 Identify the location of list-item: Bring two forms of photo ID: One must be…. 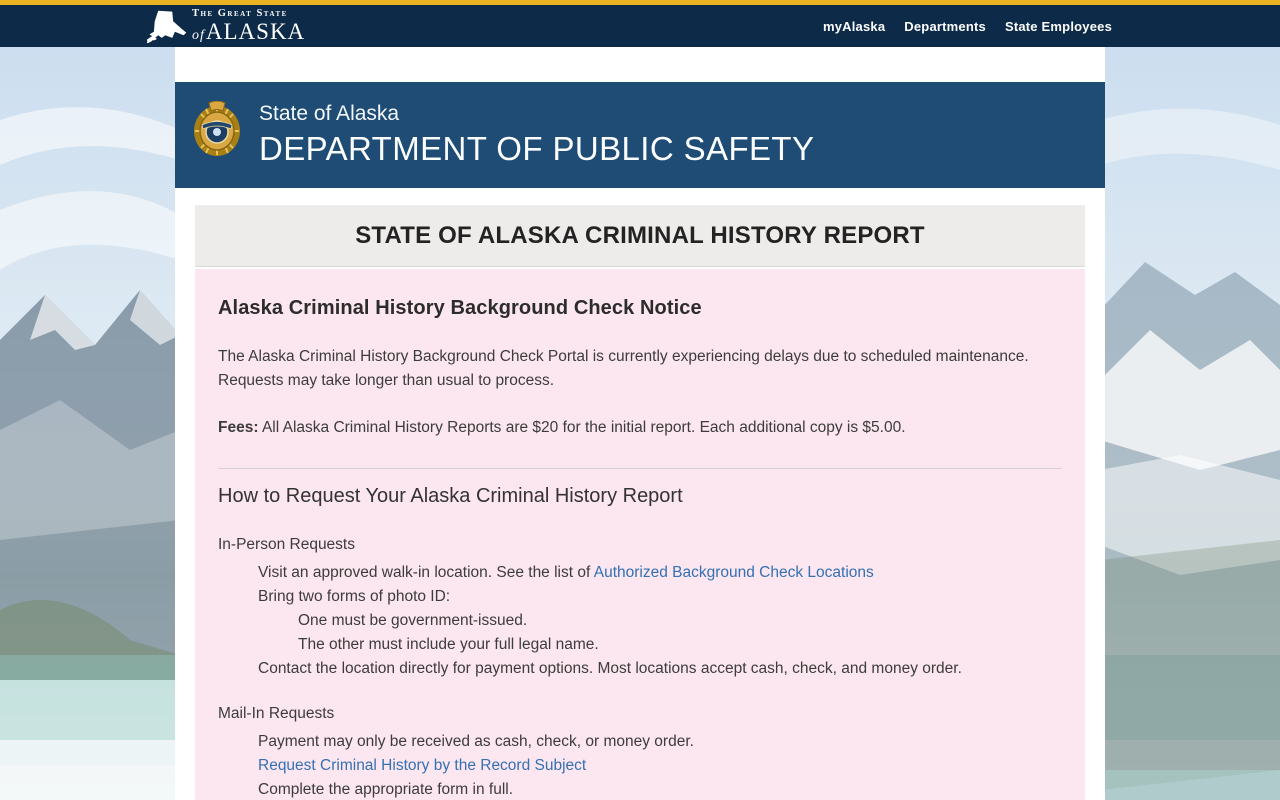
(660, 621).